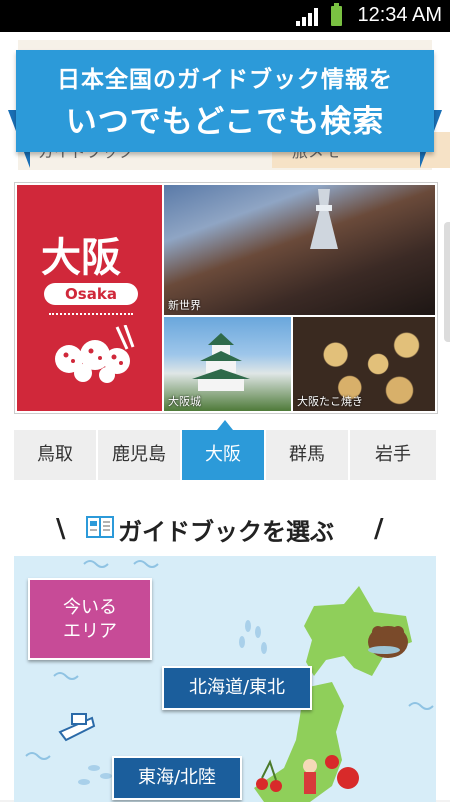 The width and height of the screenshot is (450, 802). What do you see at coordinates (237, 688) in the screenshot?
I see `region-button-hokkaido-tohoku: 北海道/東北` at bounding box center [237, 688].